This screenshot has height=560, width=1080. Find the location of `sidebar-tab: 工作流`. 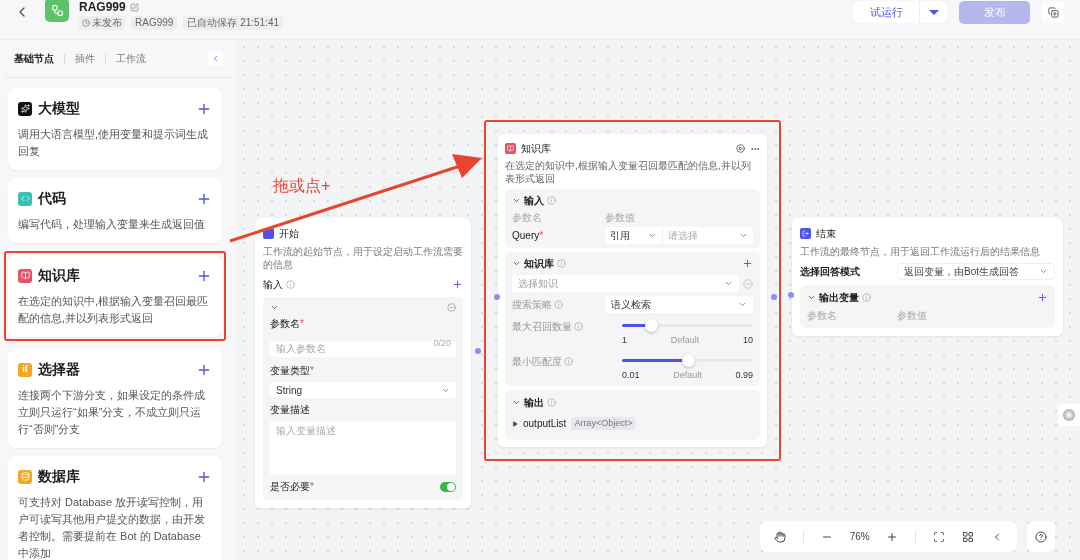

sidebar-tab: 工作流 is located at coordinates (131, 58).